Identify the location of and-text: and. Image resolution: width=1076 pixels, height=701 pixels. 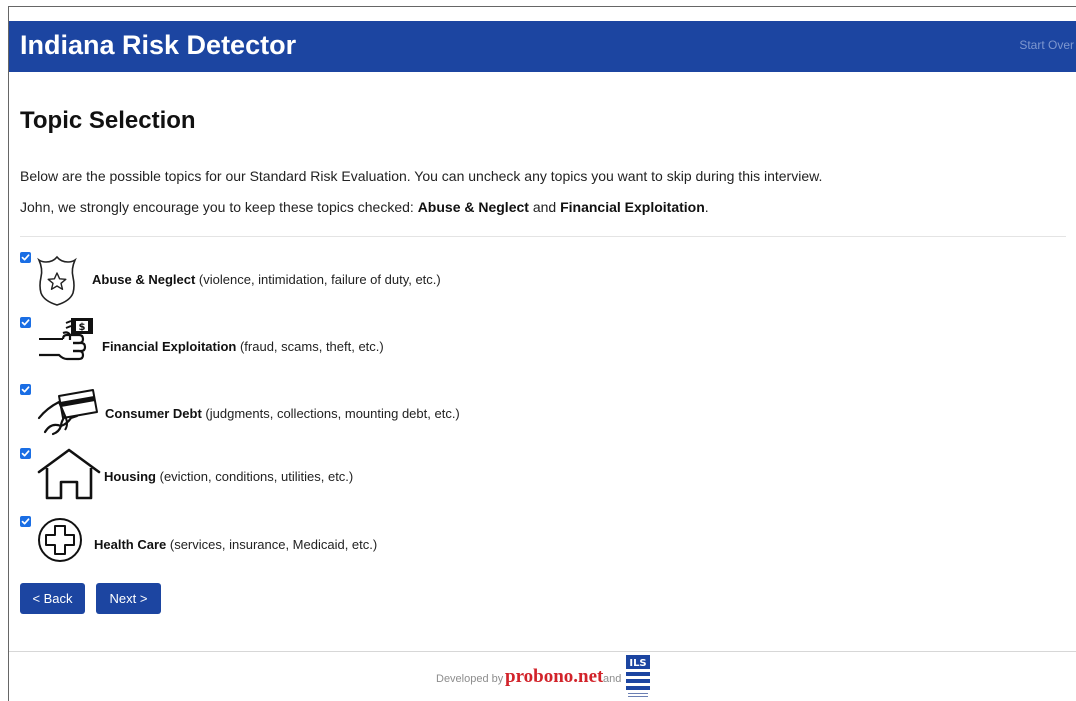
(612, 679).